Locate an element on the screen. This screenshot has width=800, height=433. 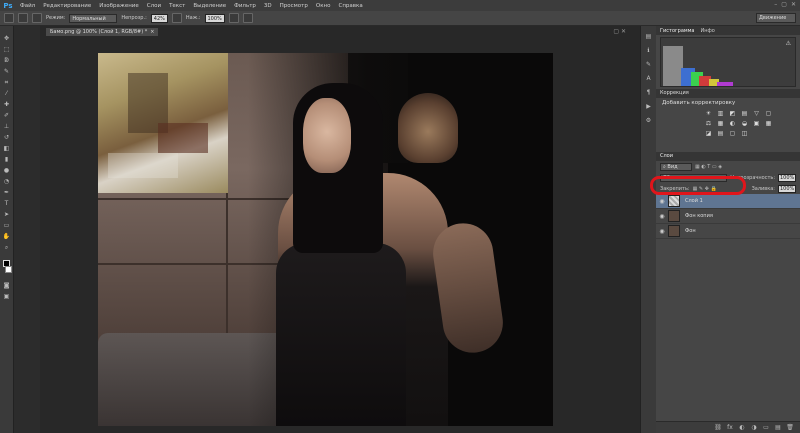
brush-tool-icon: ✐ is located at coordinates (7, 115).